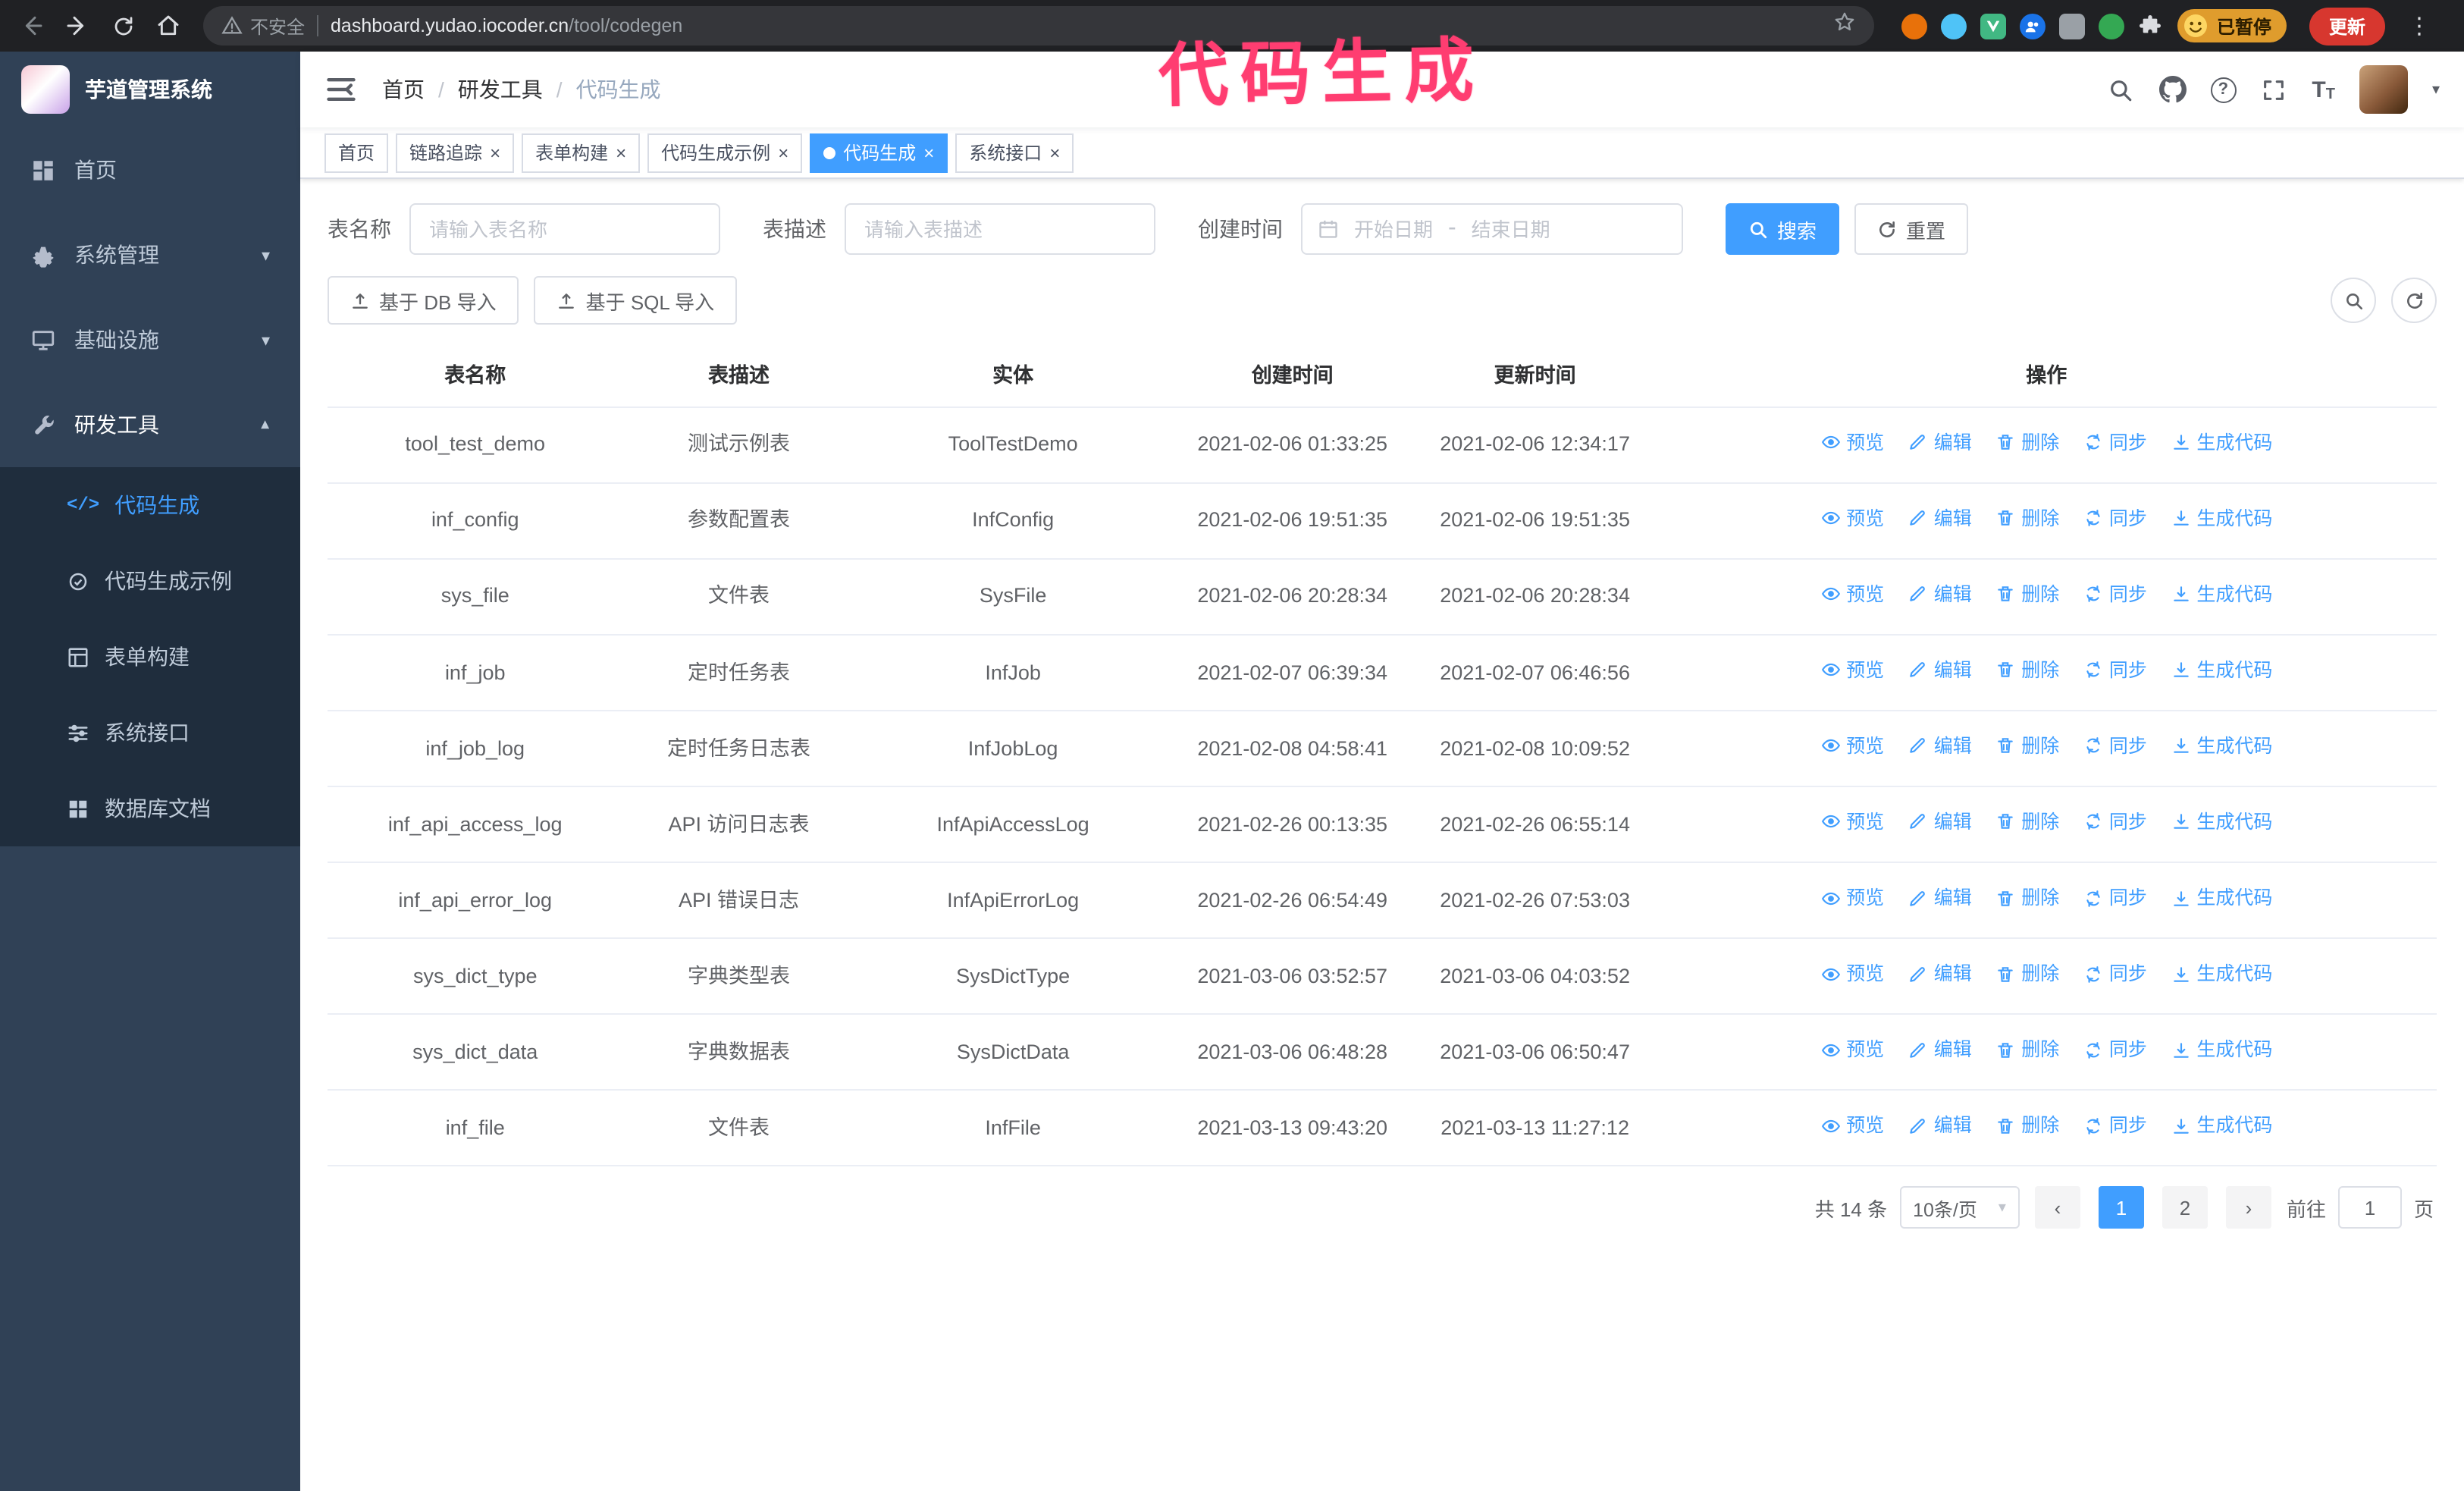 This screenshot has height=1491, width=2464. I want to click on import-db-button: 基于 DB 导入, so click(423, 300).